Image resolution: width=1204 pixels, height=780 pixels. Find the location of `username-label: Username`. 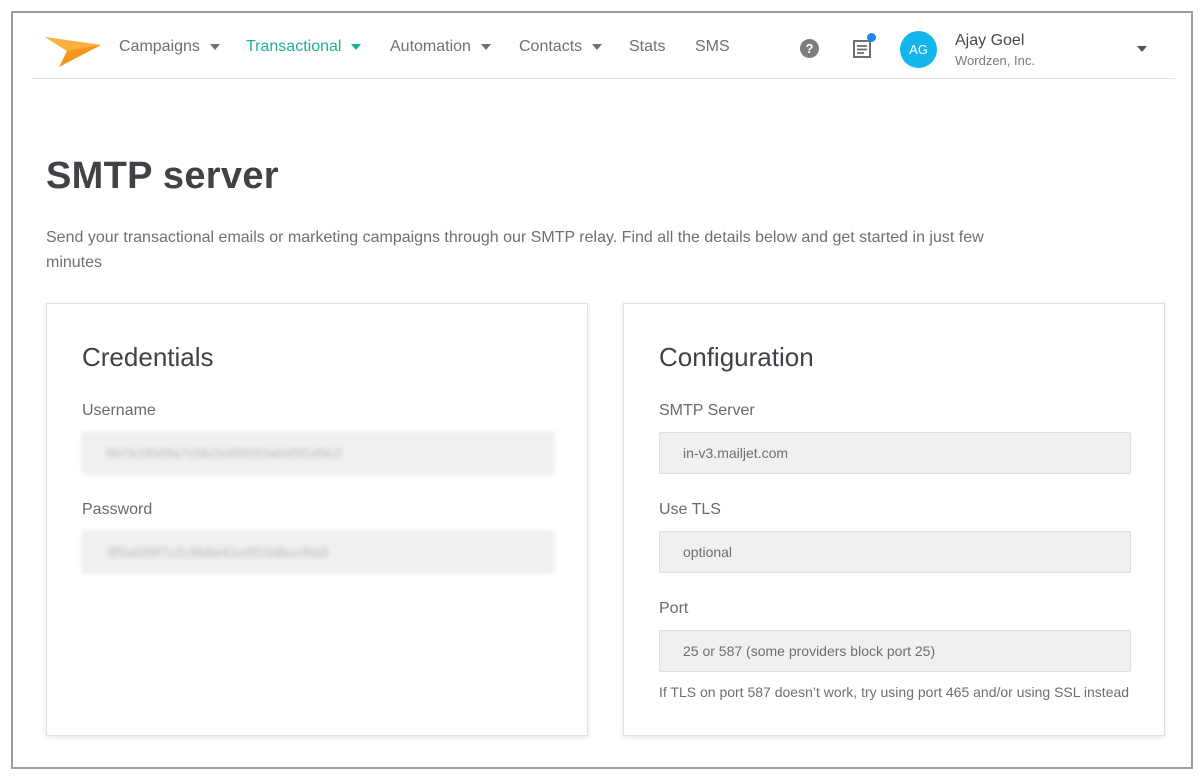

username-label: Username is located at coordinates (119, 410).